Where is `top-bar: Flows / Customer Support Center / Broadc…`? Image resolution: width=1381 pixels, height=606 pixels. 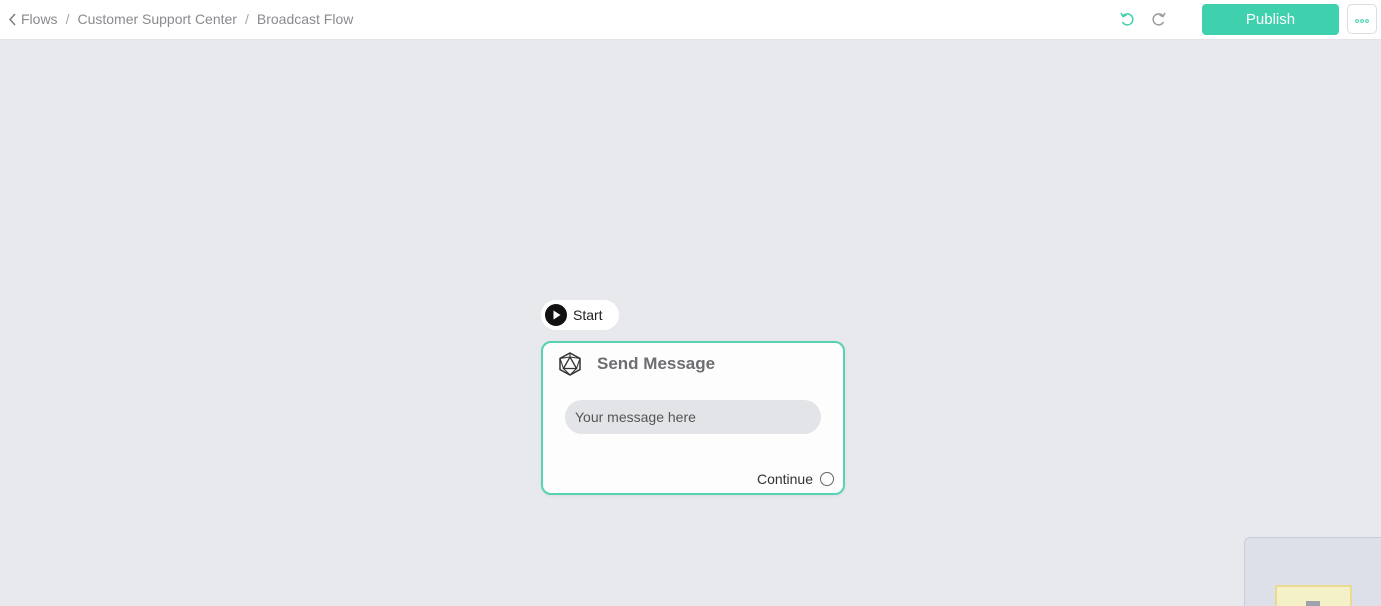
top-bar: Flows / Customer Support Center / Broadc… is located at coordinates (690, 20).